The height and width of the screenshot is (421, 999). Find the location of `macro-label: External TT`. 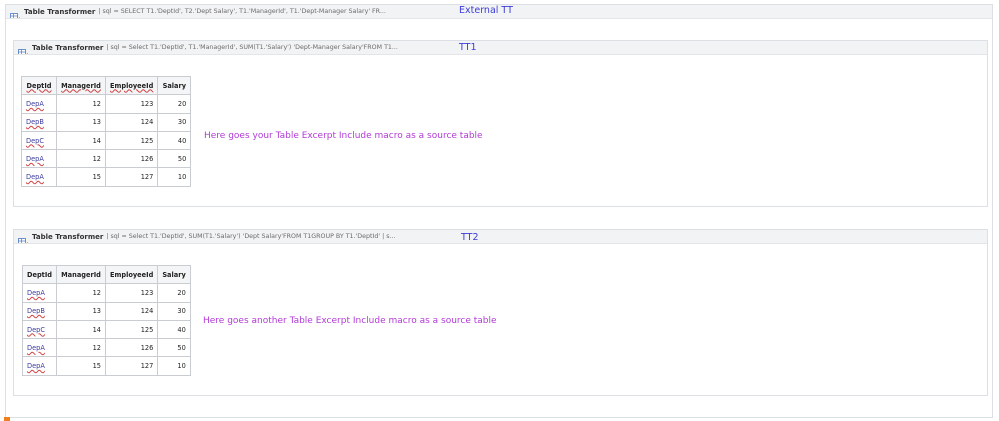

macro-label: External TT is located at coordinates (486, 10).